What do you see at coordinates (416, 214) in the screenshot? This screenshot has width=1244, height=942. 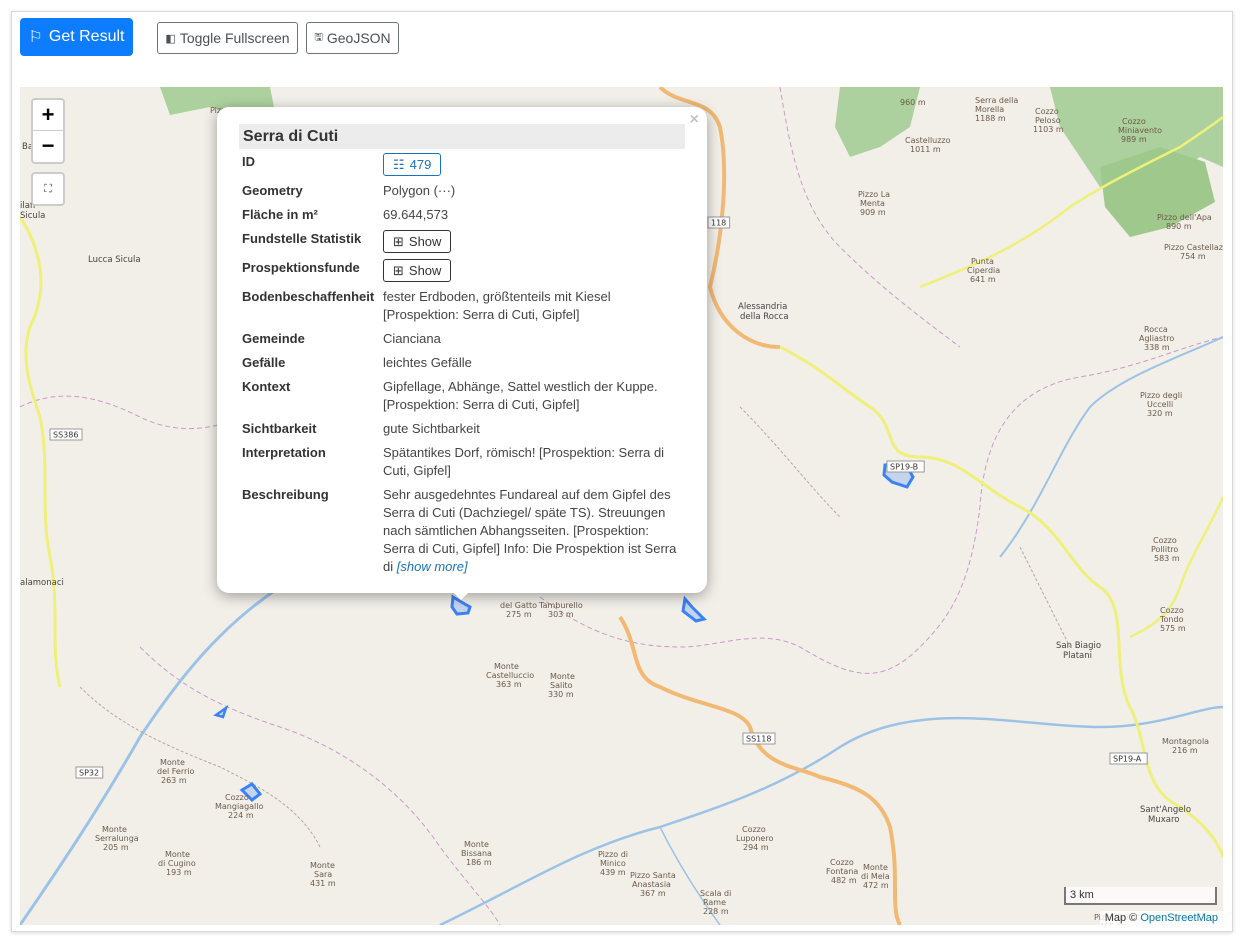 I see `area-value: 69.644,573` at bounding box center [416, 214].